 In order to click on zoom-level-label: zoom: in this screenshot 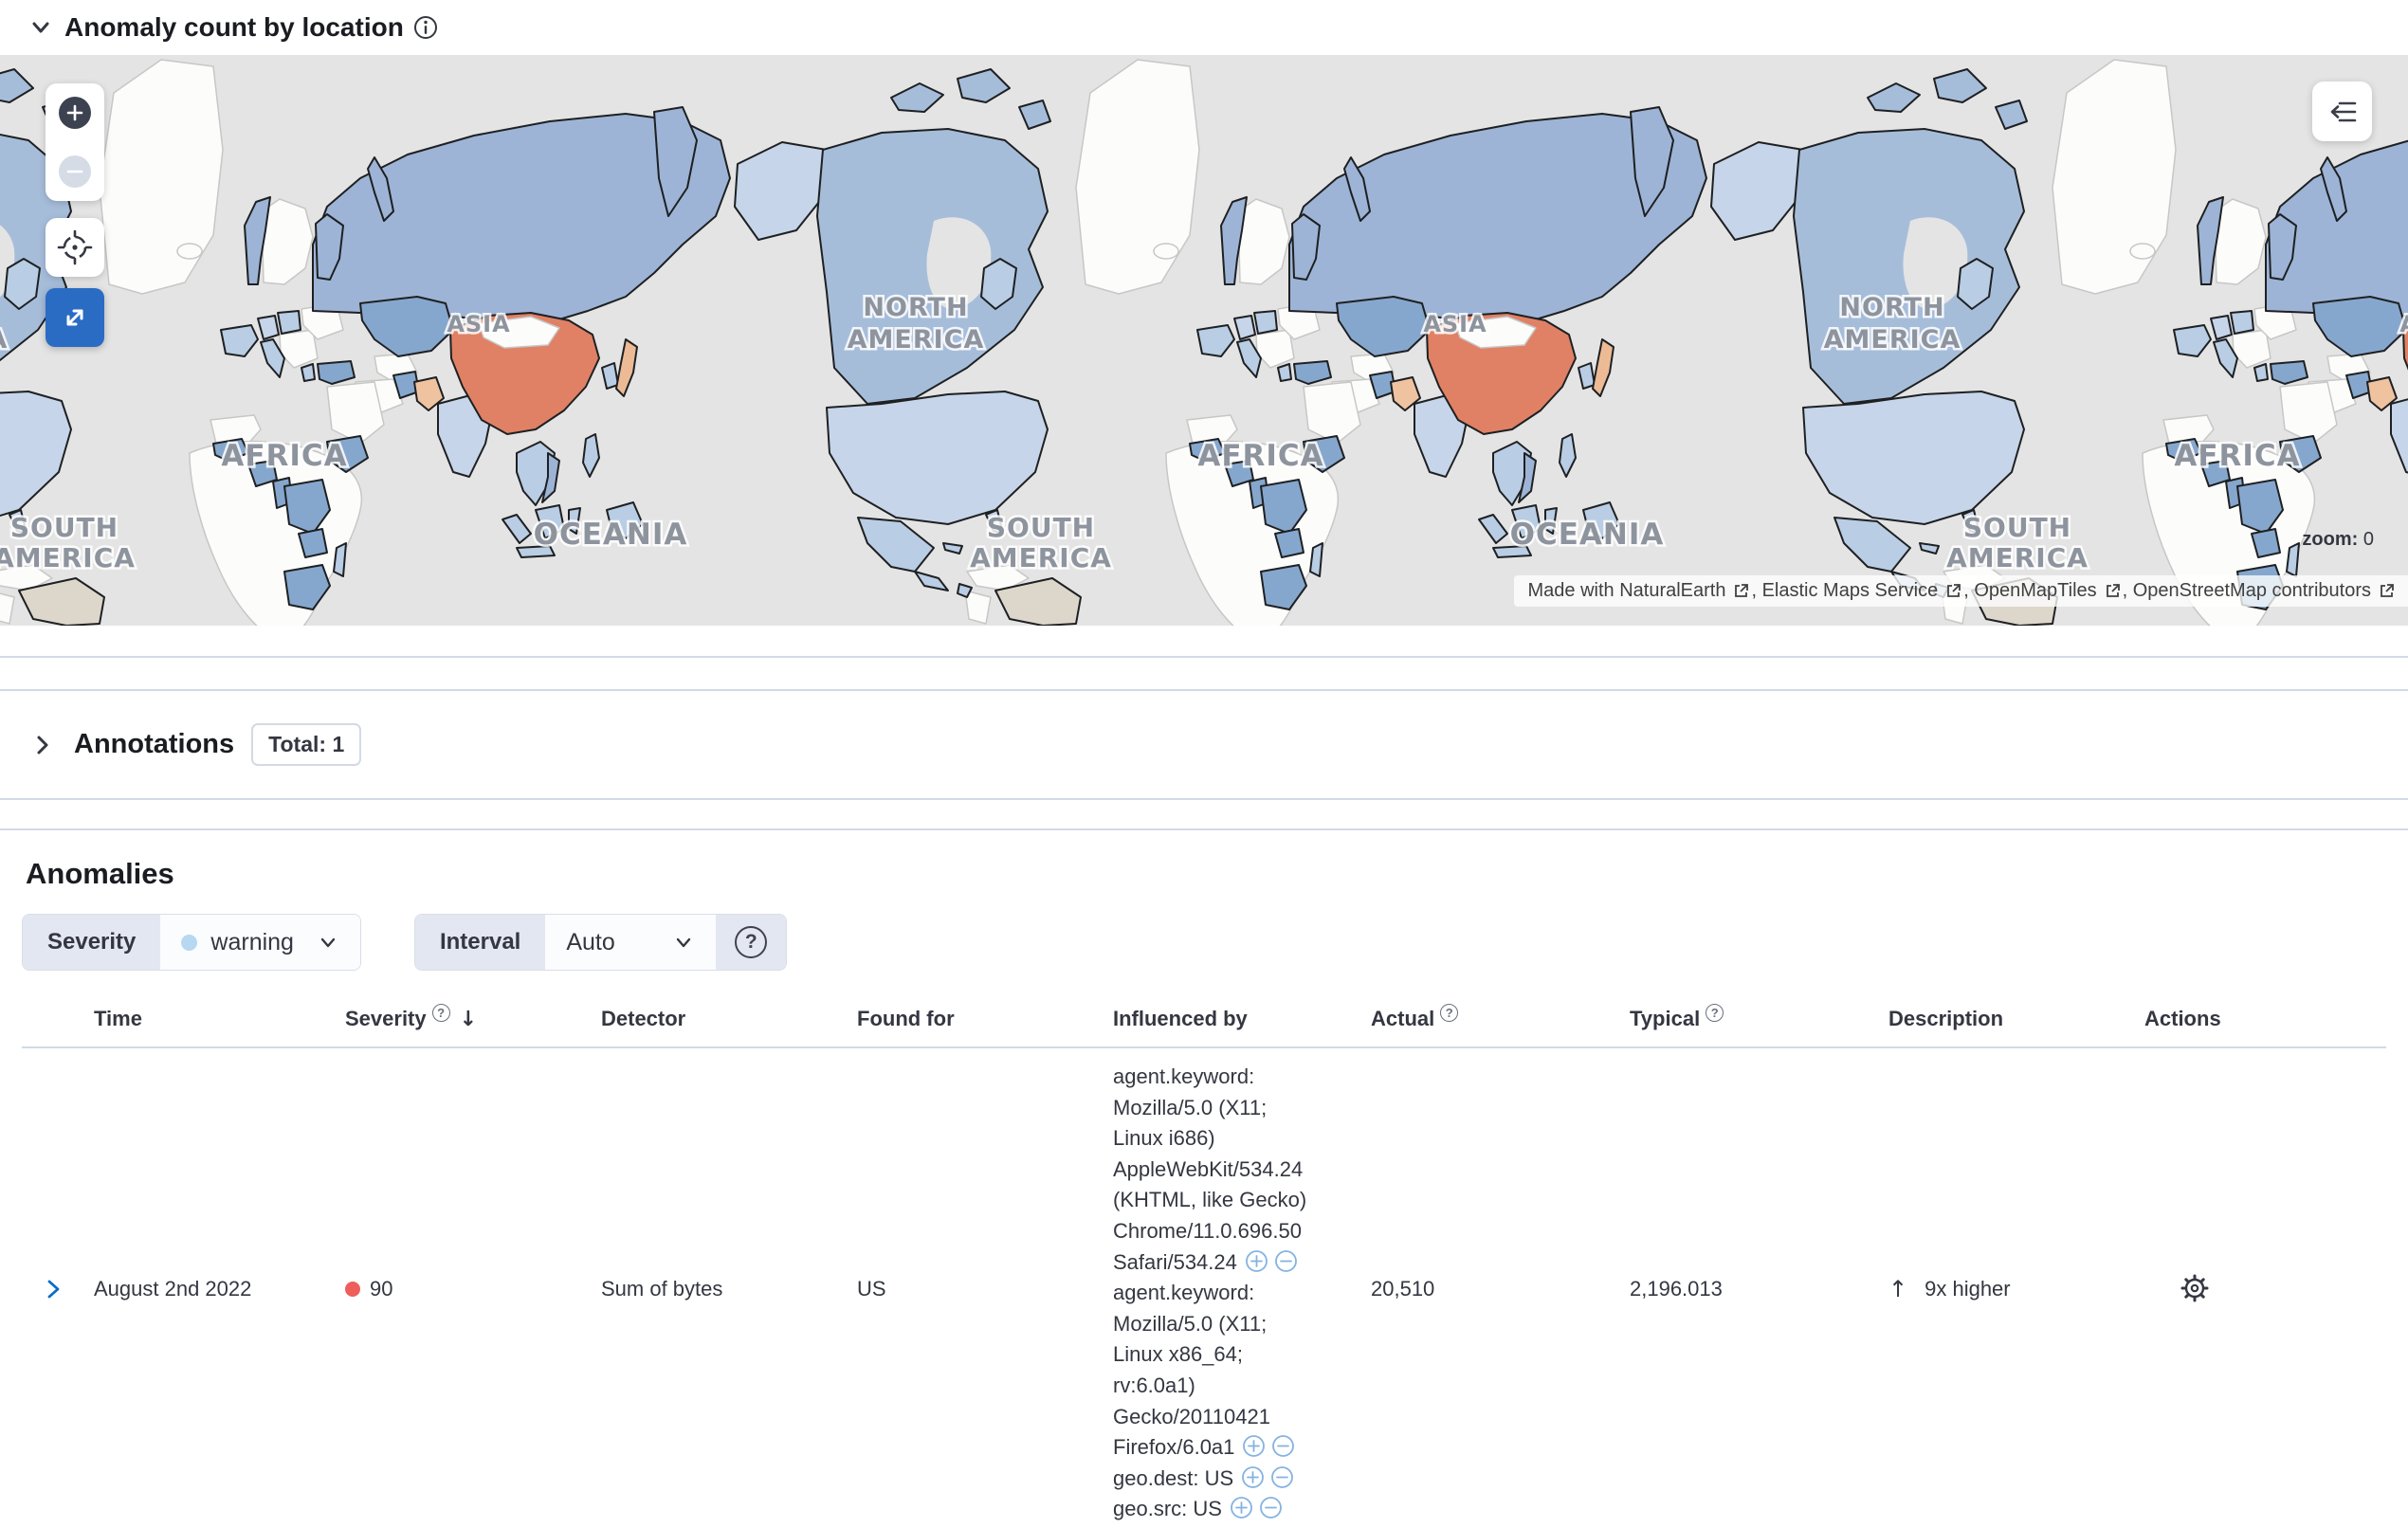, I will do `click(2330, 539)`.